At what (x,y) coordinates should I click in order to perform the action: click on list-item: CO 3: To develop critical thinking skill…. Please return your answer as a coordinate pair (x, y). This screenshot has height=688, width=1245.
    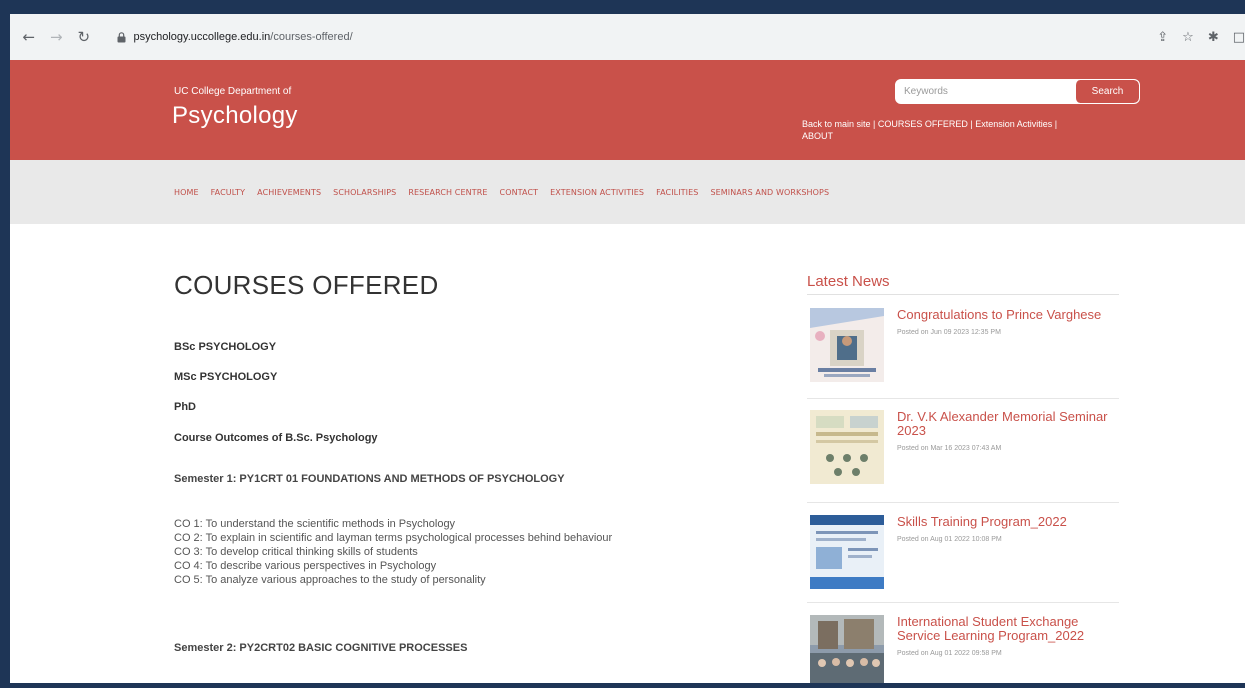
    Looking at the image, I should click on (296, 552).